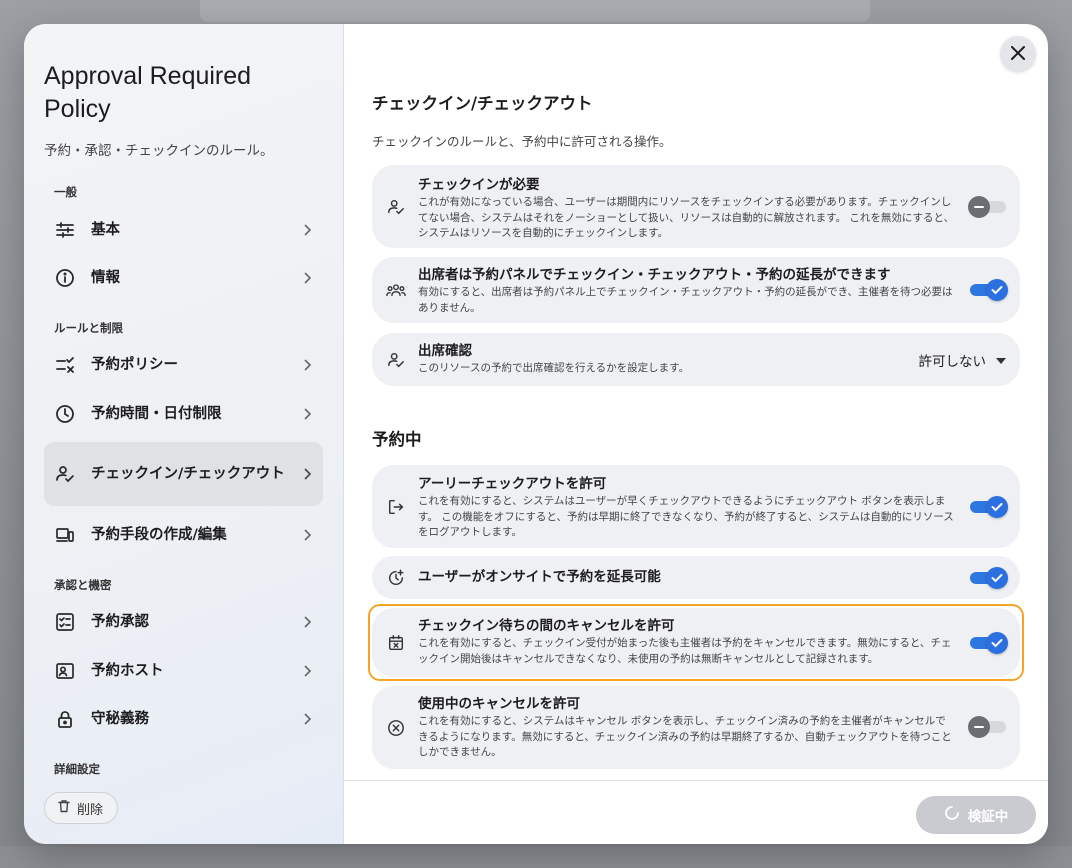 This screenshot has height=868, width=1072. I want to click on devices-icon, so click(65, 535).